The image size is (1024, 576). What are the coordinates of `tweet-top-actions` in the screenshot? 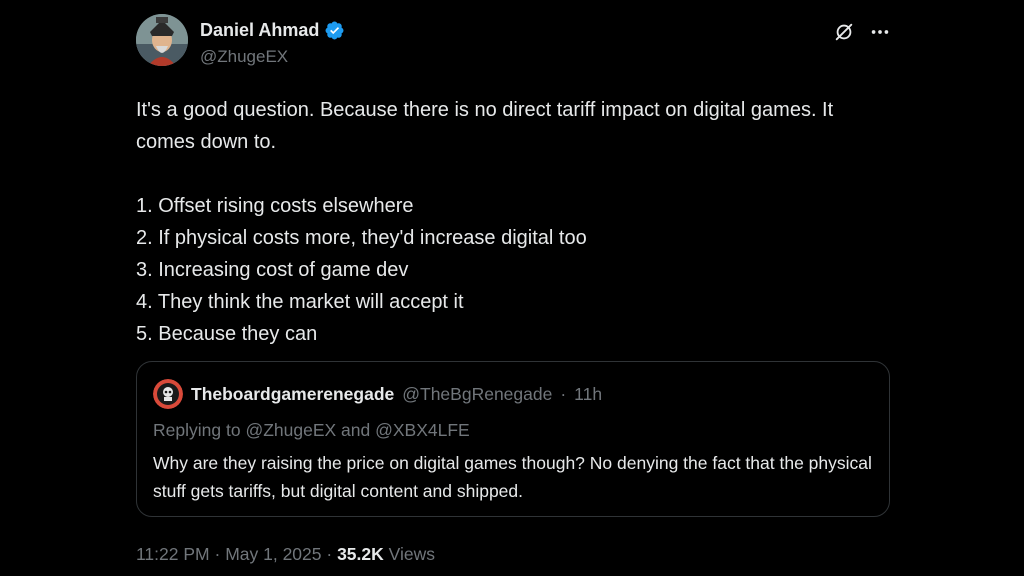 It's located at (862, 32).